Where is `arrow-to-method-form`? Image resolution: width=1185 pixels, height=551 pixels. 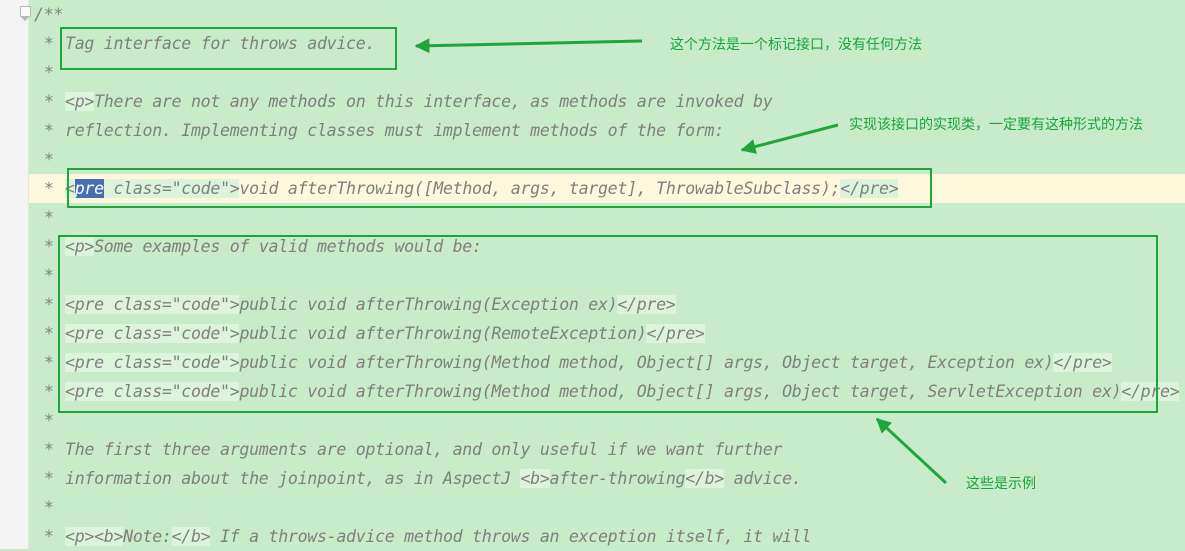
arrow-to-method-form is located at coordinates (789, 138).